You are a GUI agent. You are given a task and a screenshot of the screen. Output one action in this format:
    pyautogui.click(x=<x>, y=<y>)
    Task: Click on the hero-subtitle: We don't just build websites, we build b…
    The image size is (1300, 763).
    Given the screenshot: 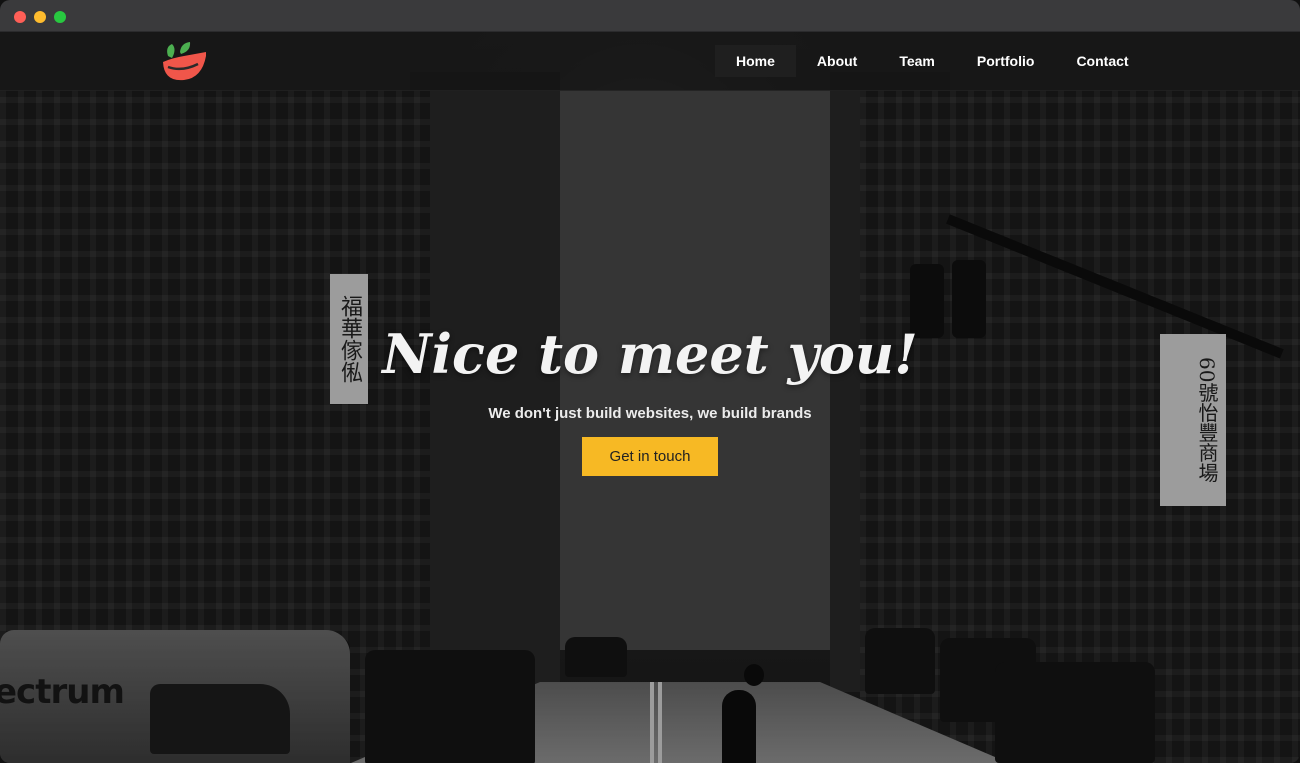 What is the action you would take?
    pyautogui.click(x=650, y=413)
    